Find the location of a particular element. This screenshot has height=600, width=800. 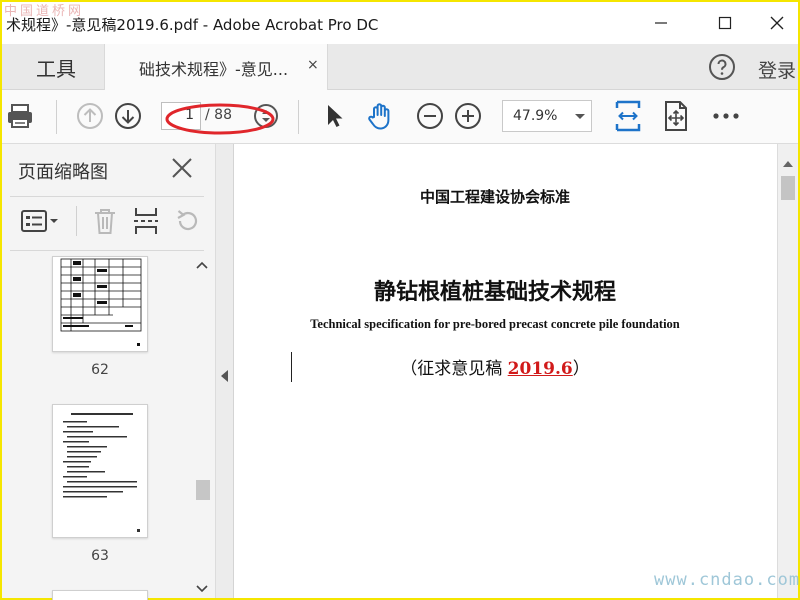

document-organization: 中国工程建设协会标准 is located at coordinates (494, 197).